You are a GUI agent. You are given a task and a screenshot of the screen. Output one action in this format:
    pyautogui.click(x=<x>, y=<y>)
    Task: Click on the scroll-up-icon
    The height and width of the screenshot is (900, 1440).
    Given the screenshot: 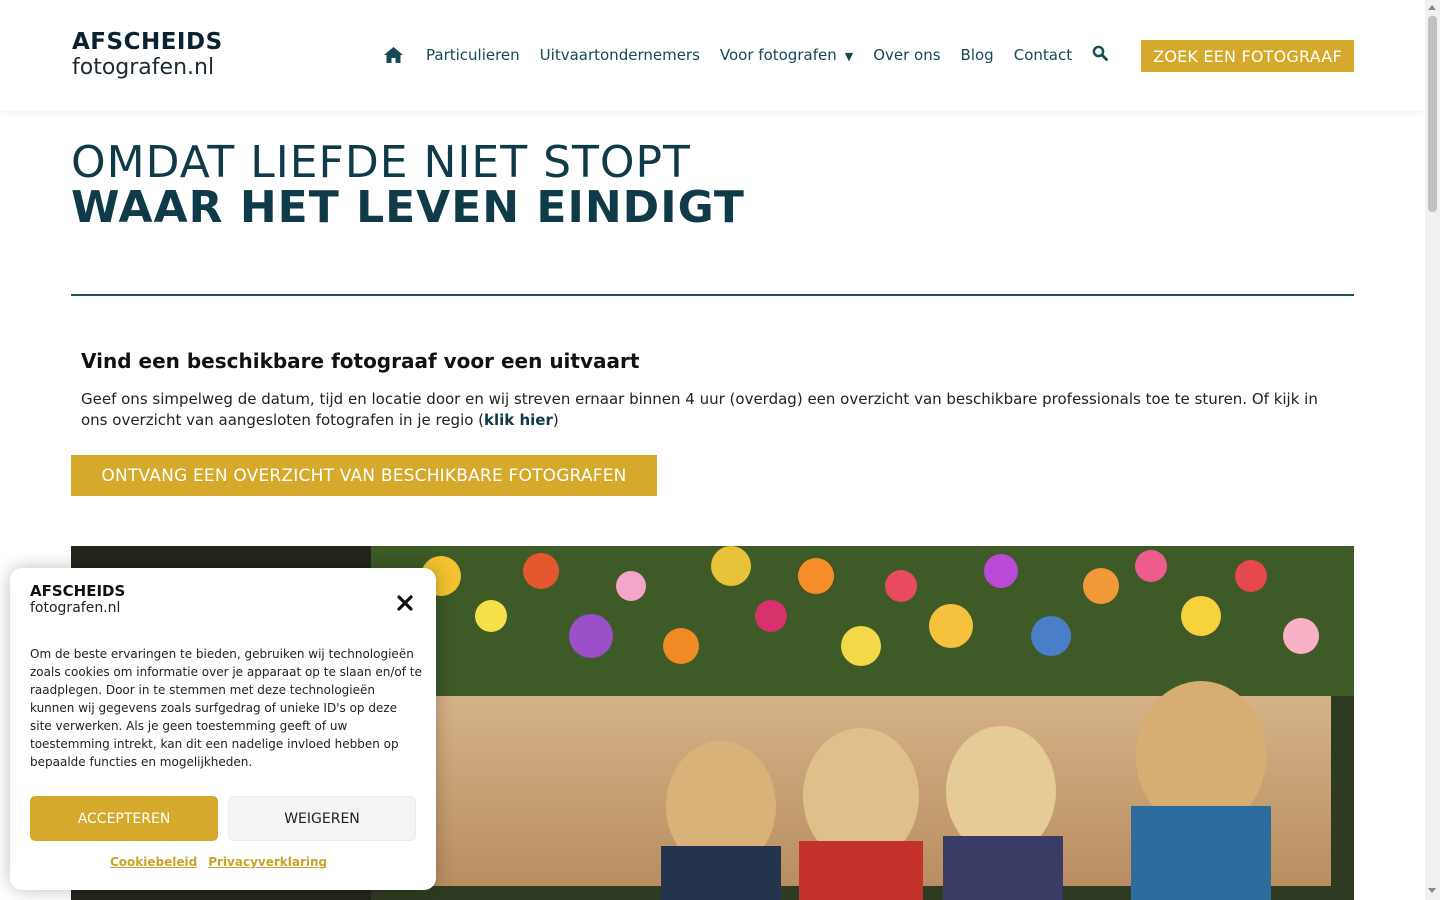 What is the action you would take?
    pyautogui.click(x=1432, y=7)
    